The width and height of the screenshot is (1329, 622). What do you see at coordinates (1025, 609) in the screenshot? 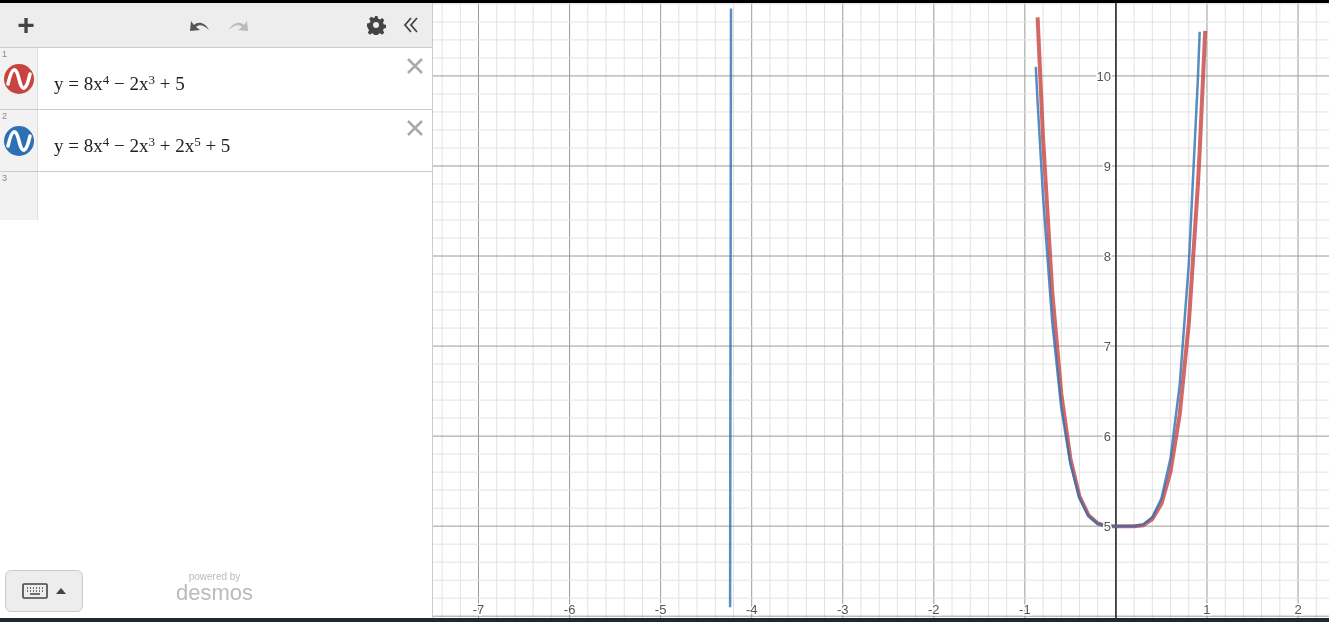
I see `x-tick-label: -1` at bounding box center [1025, 609].